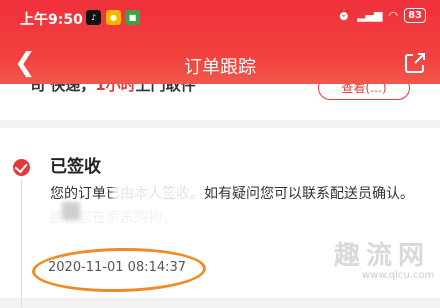 The height and width of the screenshot is (308, 440). What do you see at coordinates (220, 18) in the screenshot?
I see `status-bar: 上午9:50 ♪ ● ■ ⏰ ▂▄▆ ◠ 83` at bounding box center [220, 18].